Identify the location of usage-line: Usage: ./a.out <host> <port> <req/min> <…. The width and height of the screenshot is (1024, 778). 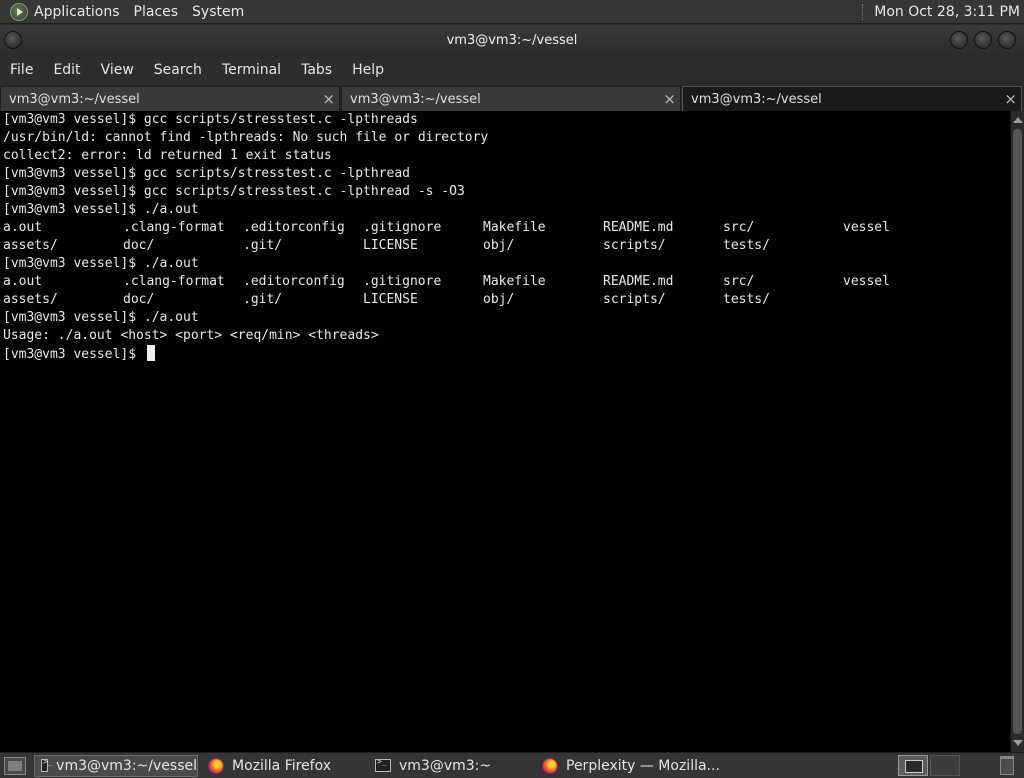
(191, 335).